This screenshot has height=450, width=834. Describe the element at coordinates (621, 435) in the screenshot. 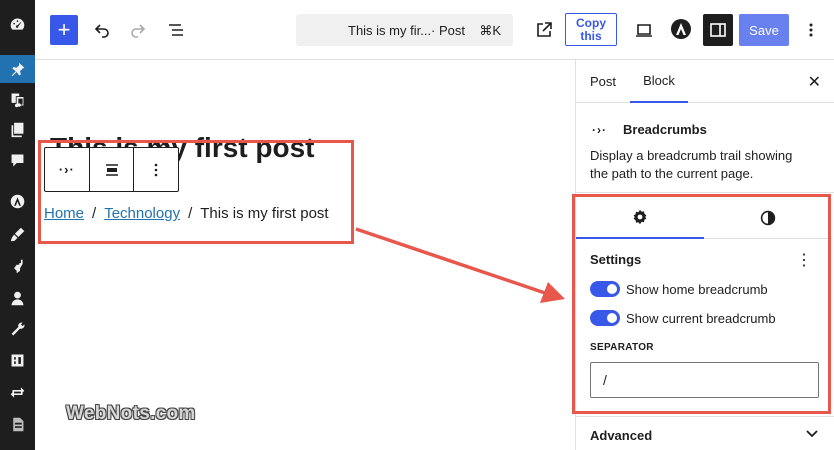

I see `advanced-label: Advanced` at that location.